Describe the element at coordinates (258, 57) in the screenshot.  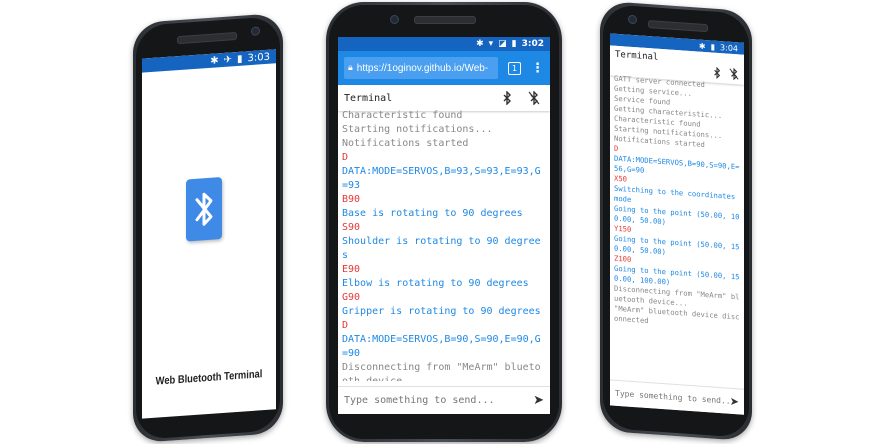
I see `status-time: 3:03` at that location.